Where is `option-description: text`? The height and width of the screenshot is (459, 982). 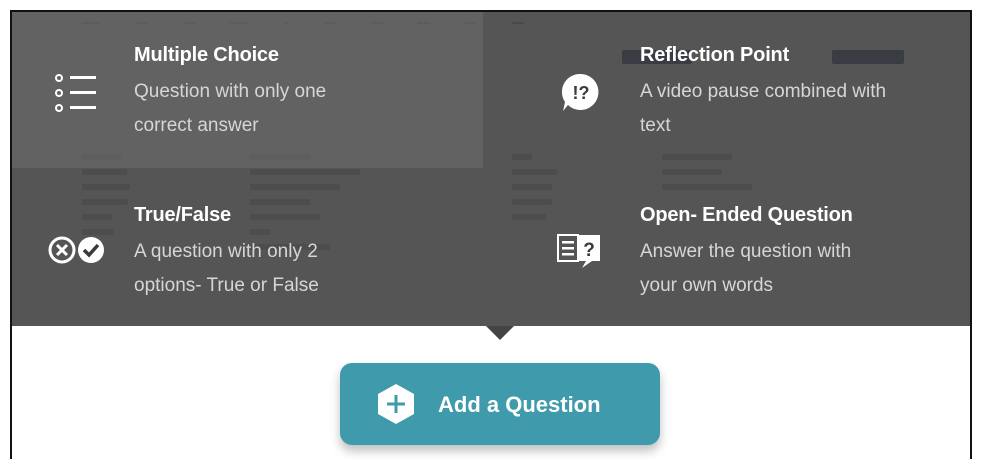
option-description: text is located at coordinates (655, 125).